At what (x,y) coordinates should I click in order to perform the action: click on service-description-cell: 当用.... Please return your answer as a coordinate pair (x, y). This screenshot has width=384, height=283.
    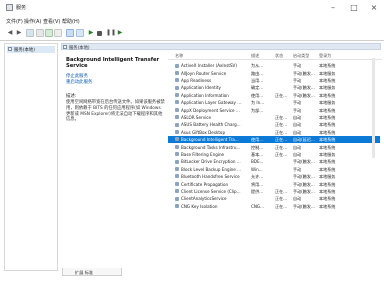
    Looking at the image, I should click on (257, 81).